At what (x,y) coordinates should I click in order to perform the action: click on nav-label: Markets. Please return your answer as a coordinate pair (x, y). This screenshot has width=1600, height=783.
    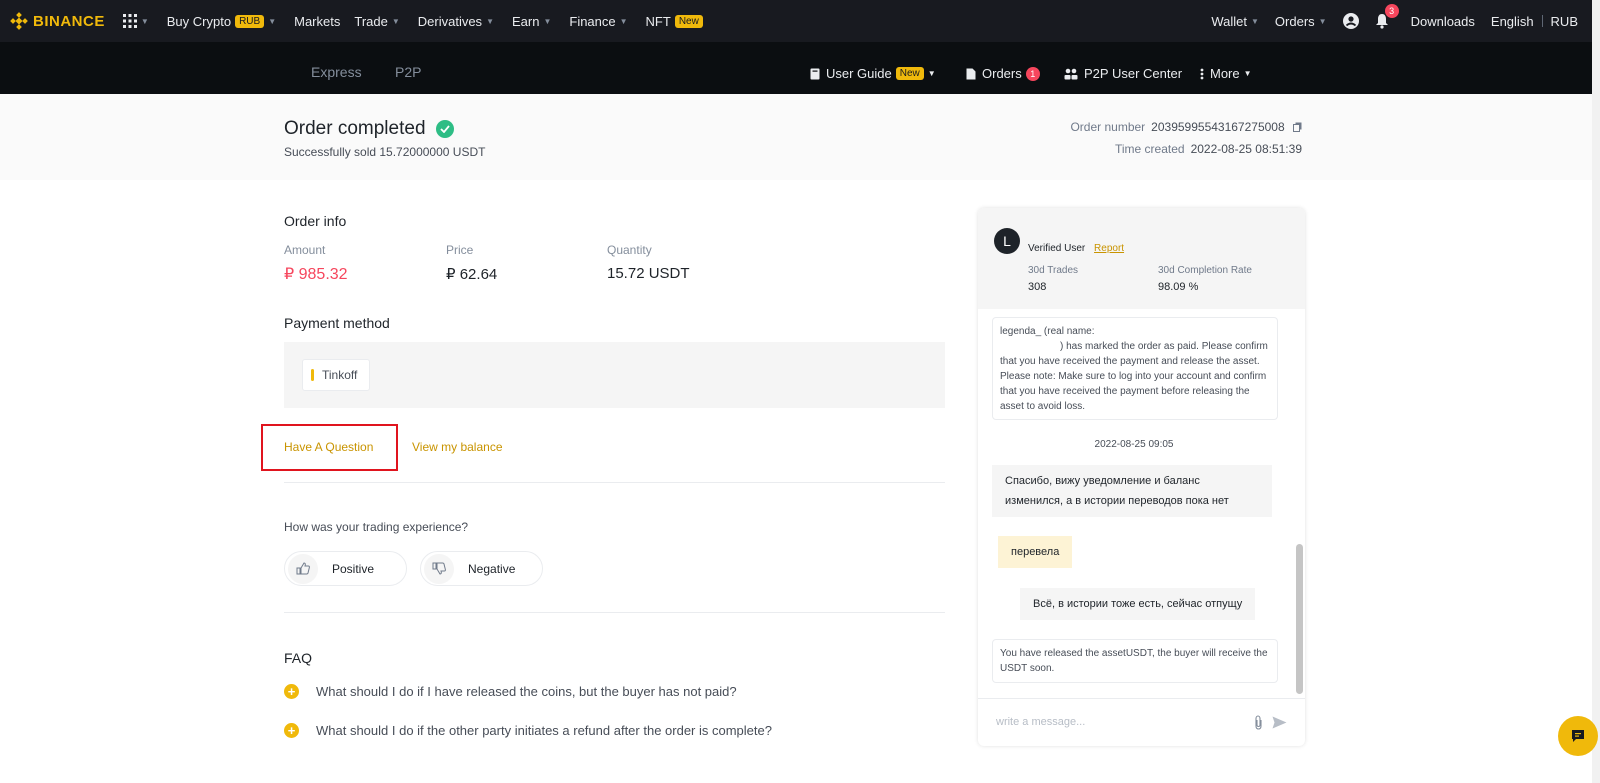
    Looking at the image, I should click on (317, 21).